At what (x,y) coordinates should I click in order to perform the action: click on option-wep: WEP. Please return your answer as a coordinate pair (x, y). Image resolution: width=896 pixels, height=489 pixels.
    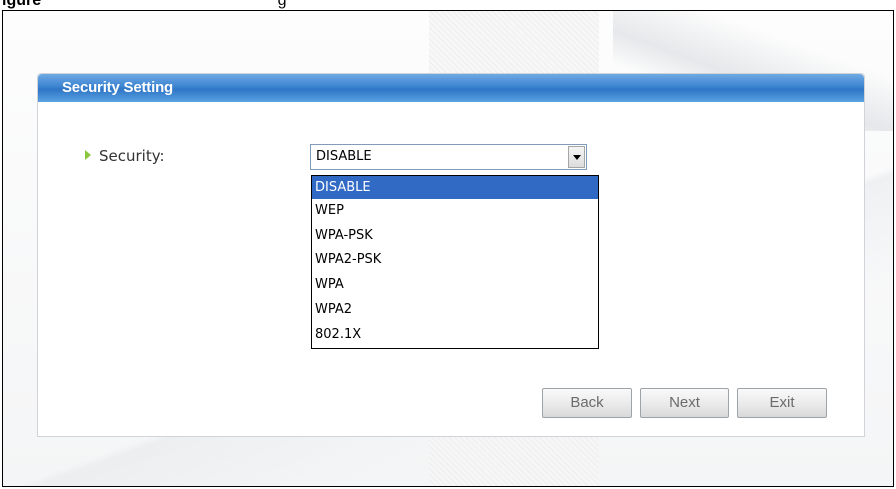
    Looking at the image, I should click on (455, 210).